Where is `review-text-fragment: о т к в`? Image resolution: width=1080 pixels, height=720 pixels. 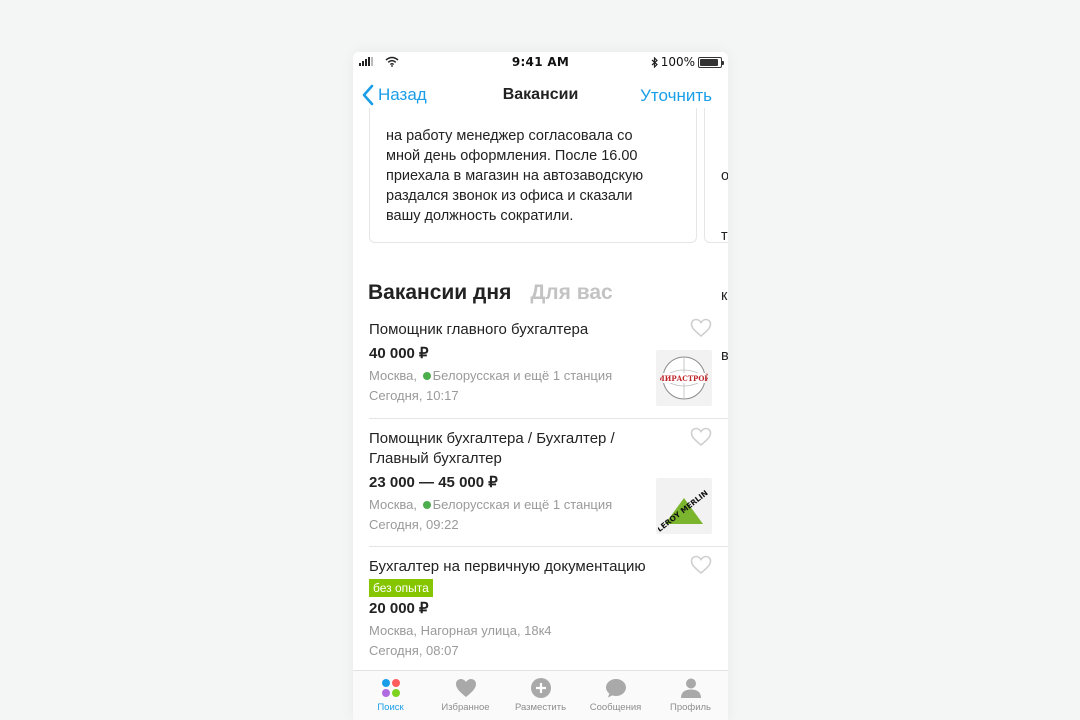 review-text-fragment: о т к в is located at coordinates (724, 266).